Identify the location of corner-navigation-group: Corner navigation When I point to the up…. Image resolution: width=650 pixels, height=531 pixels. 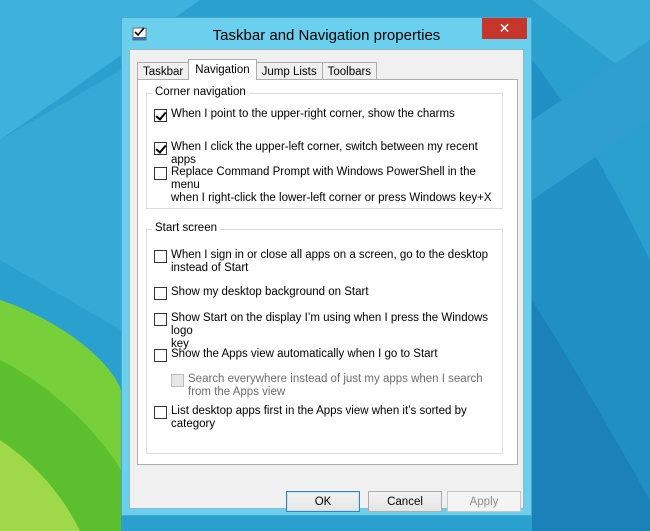
(324, 147).